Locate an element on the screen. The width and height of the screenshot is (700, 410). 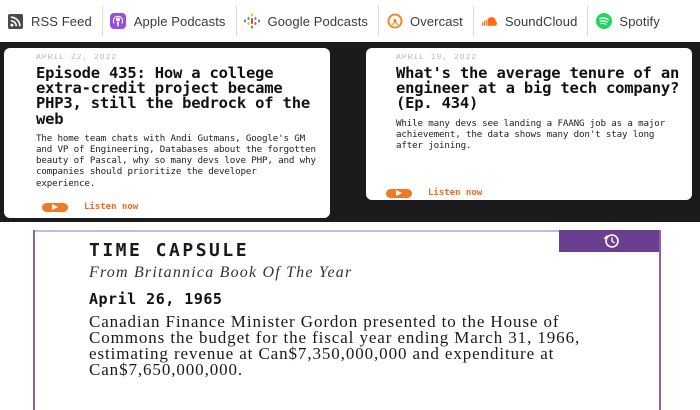
soundcloud-link: SoundCloud is located at coordinates (531, 21).